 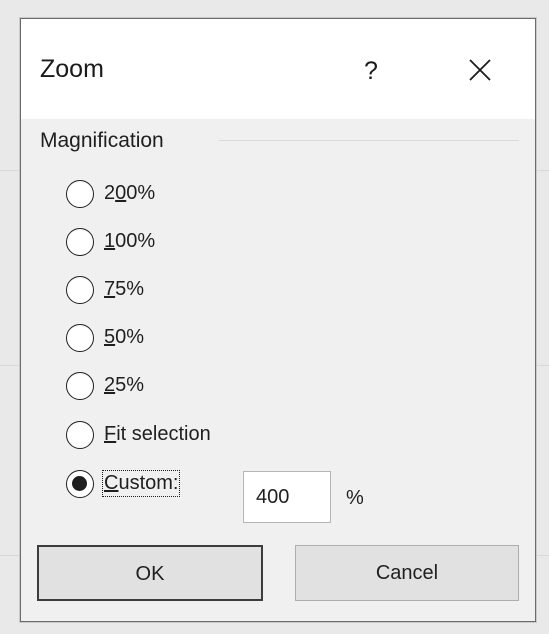 I want to click on ok-button: OK, so click(x=150, y=573).